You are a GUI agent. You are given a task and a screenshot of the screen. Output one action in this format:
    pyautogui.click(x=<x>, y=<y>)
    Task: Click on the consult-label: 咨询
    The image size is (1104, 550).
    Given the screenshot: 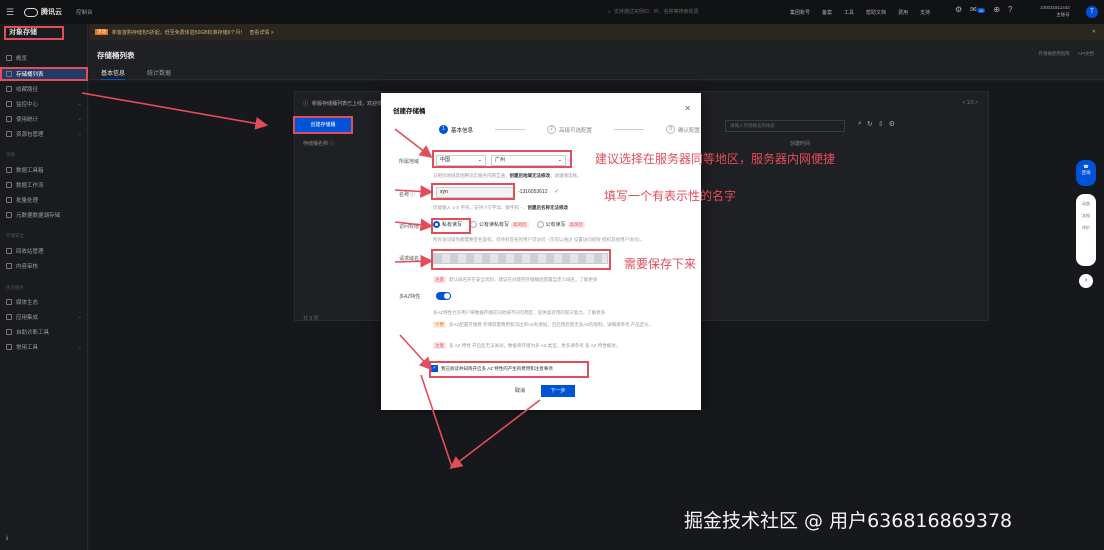 What is the action you would take?
    pyautogui.click(x=1086, y=172)
    